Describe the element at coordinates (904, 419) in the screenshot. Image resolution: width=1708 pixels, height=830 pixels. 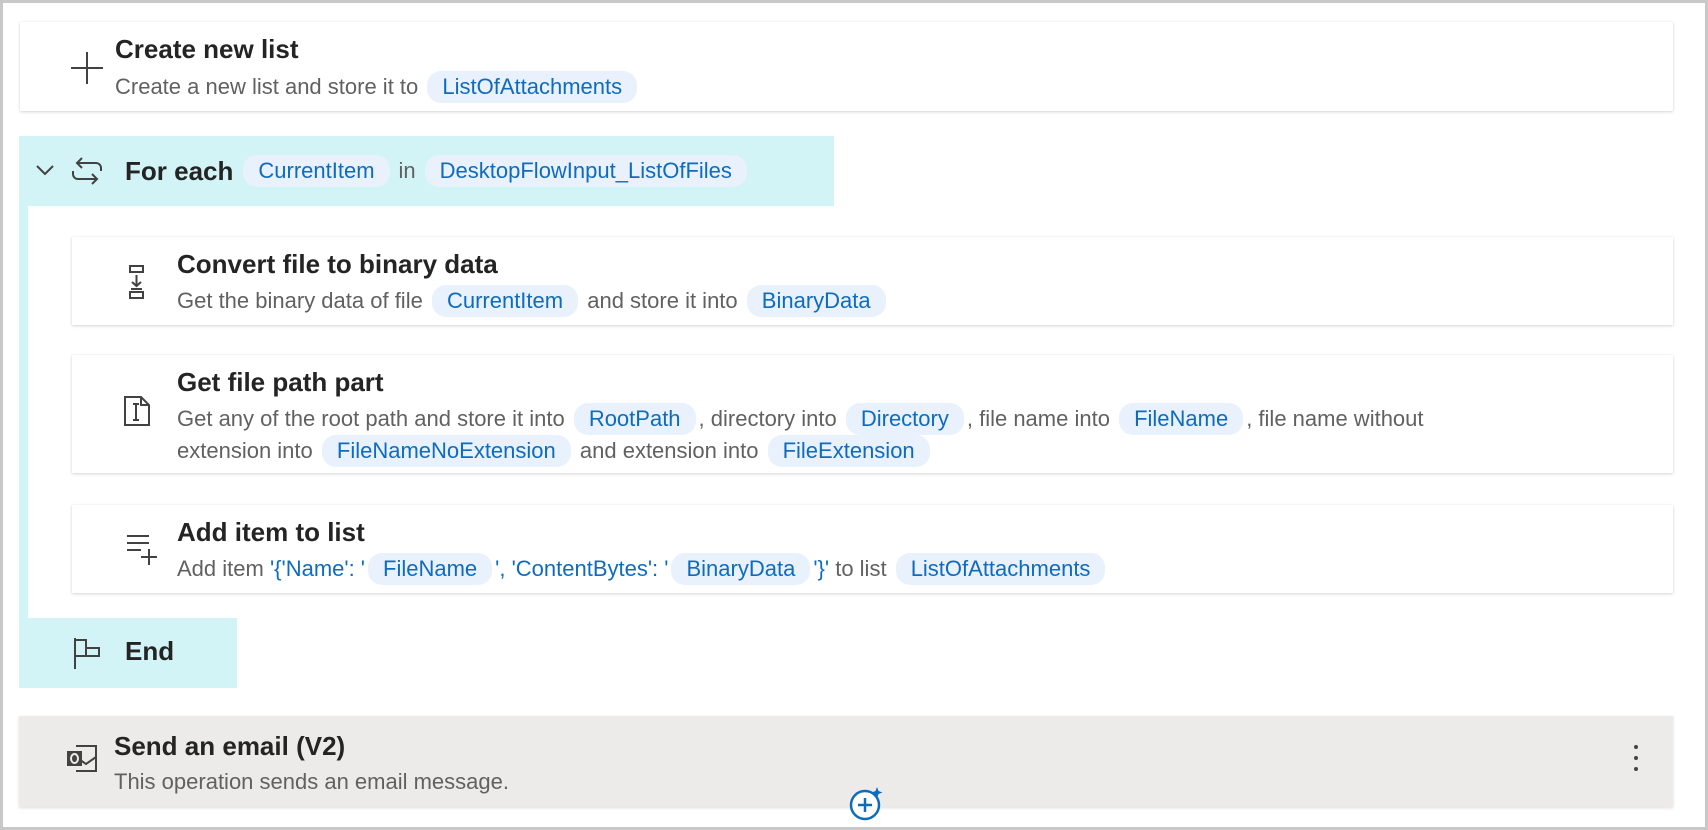
I see `variable-token: Directory` at that location.